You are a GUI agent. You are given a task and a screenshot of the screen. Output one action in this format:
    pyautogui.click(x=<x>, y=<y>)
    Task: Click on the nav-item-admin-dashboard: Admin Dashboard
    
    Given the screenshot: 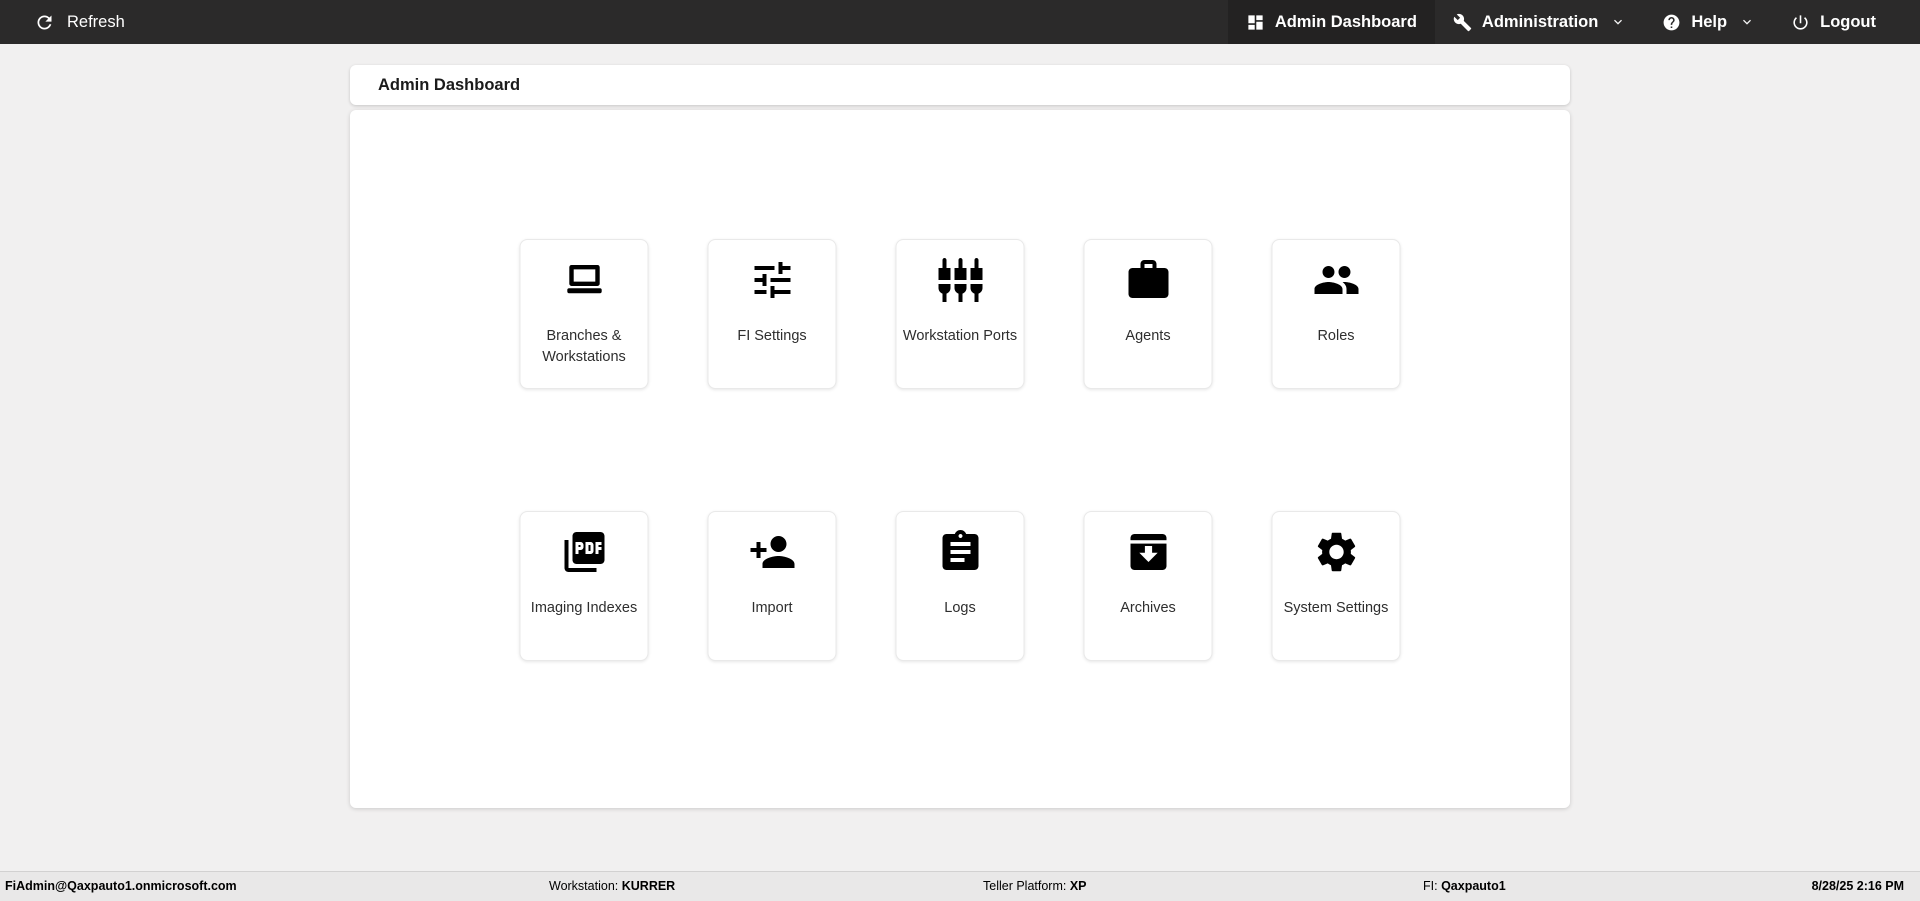 What is the action you would take?
    pyautogui.click(x=1331, y=22)
    